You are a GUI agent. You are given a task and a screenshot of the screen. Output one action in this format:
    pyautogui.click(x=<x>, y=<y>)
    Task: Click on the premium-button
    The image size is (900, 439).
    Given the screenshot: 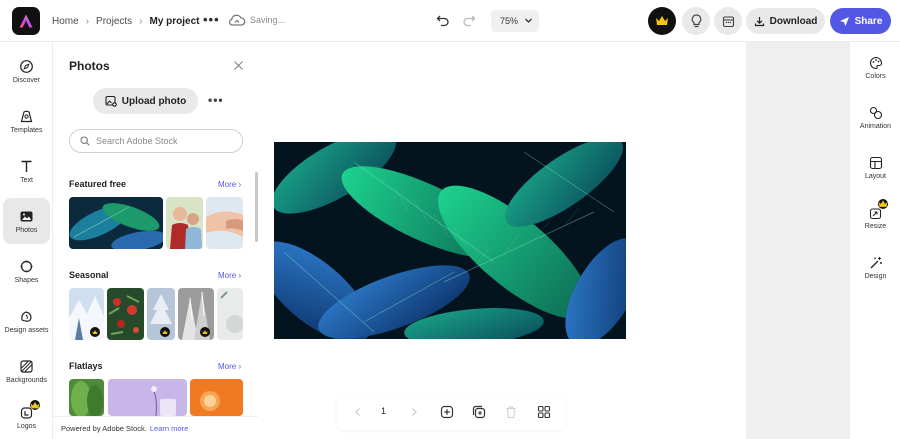 What is the action you would take?
    pyautogui.click(x=662, y=21)
    